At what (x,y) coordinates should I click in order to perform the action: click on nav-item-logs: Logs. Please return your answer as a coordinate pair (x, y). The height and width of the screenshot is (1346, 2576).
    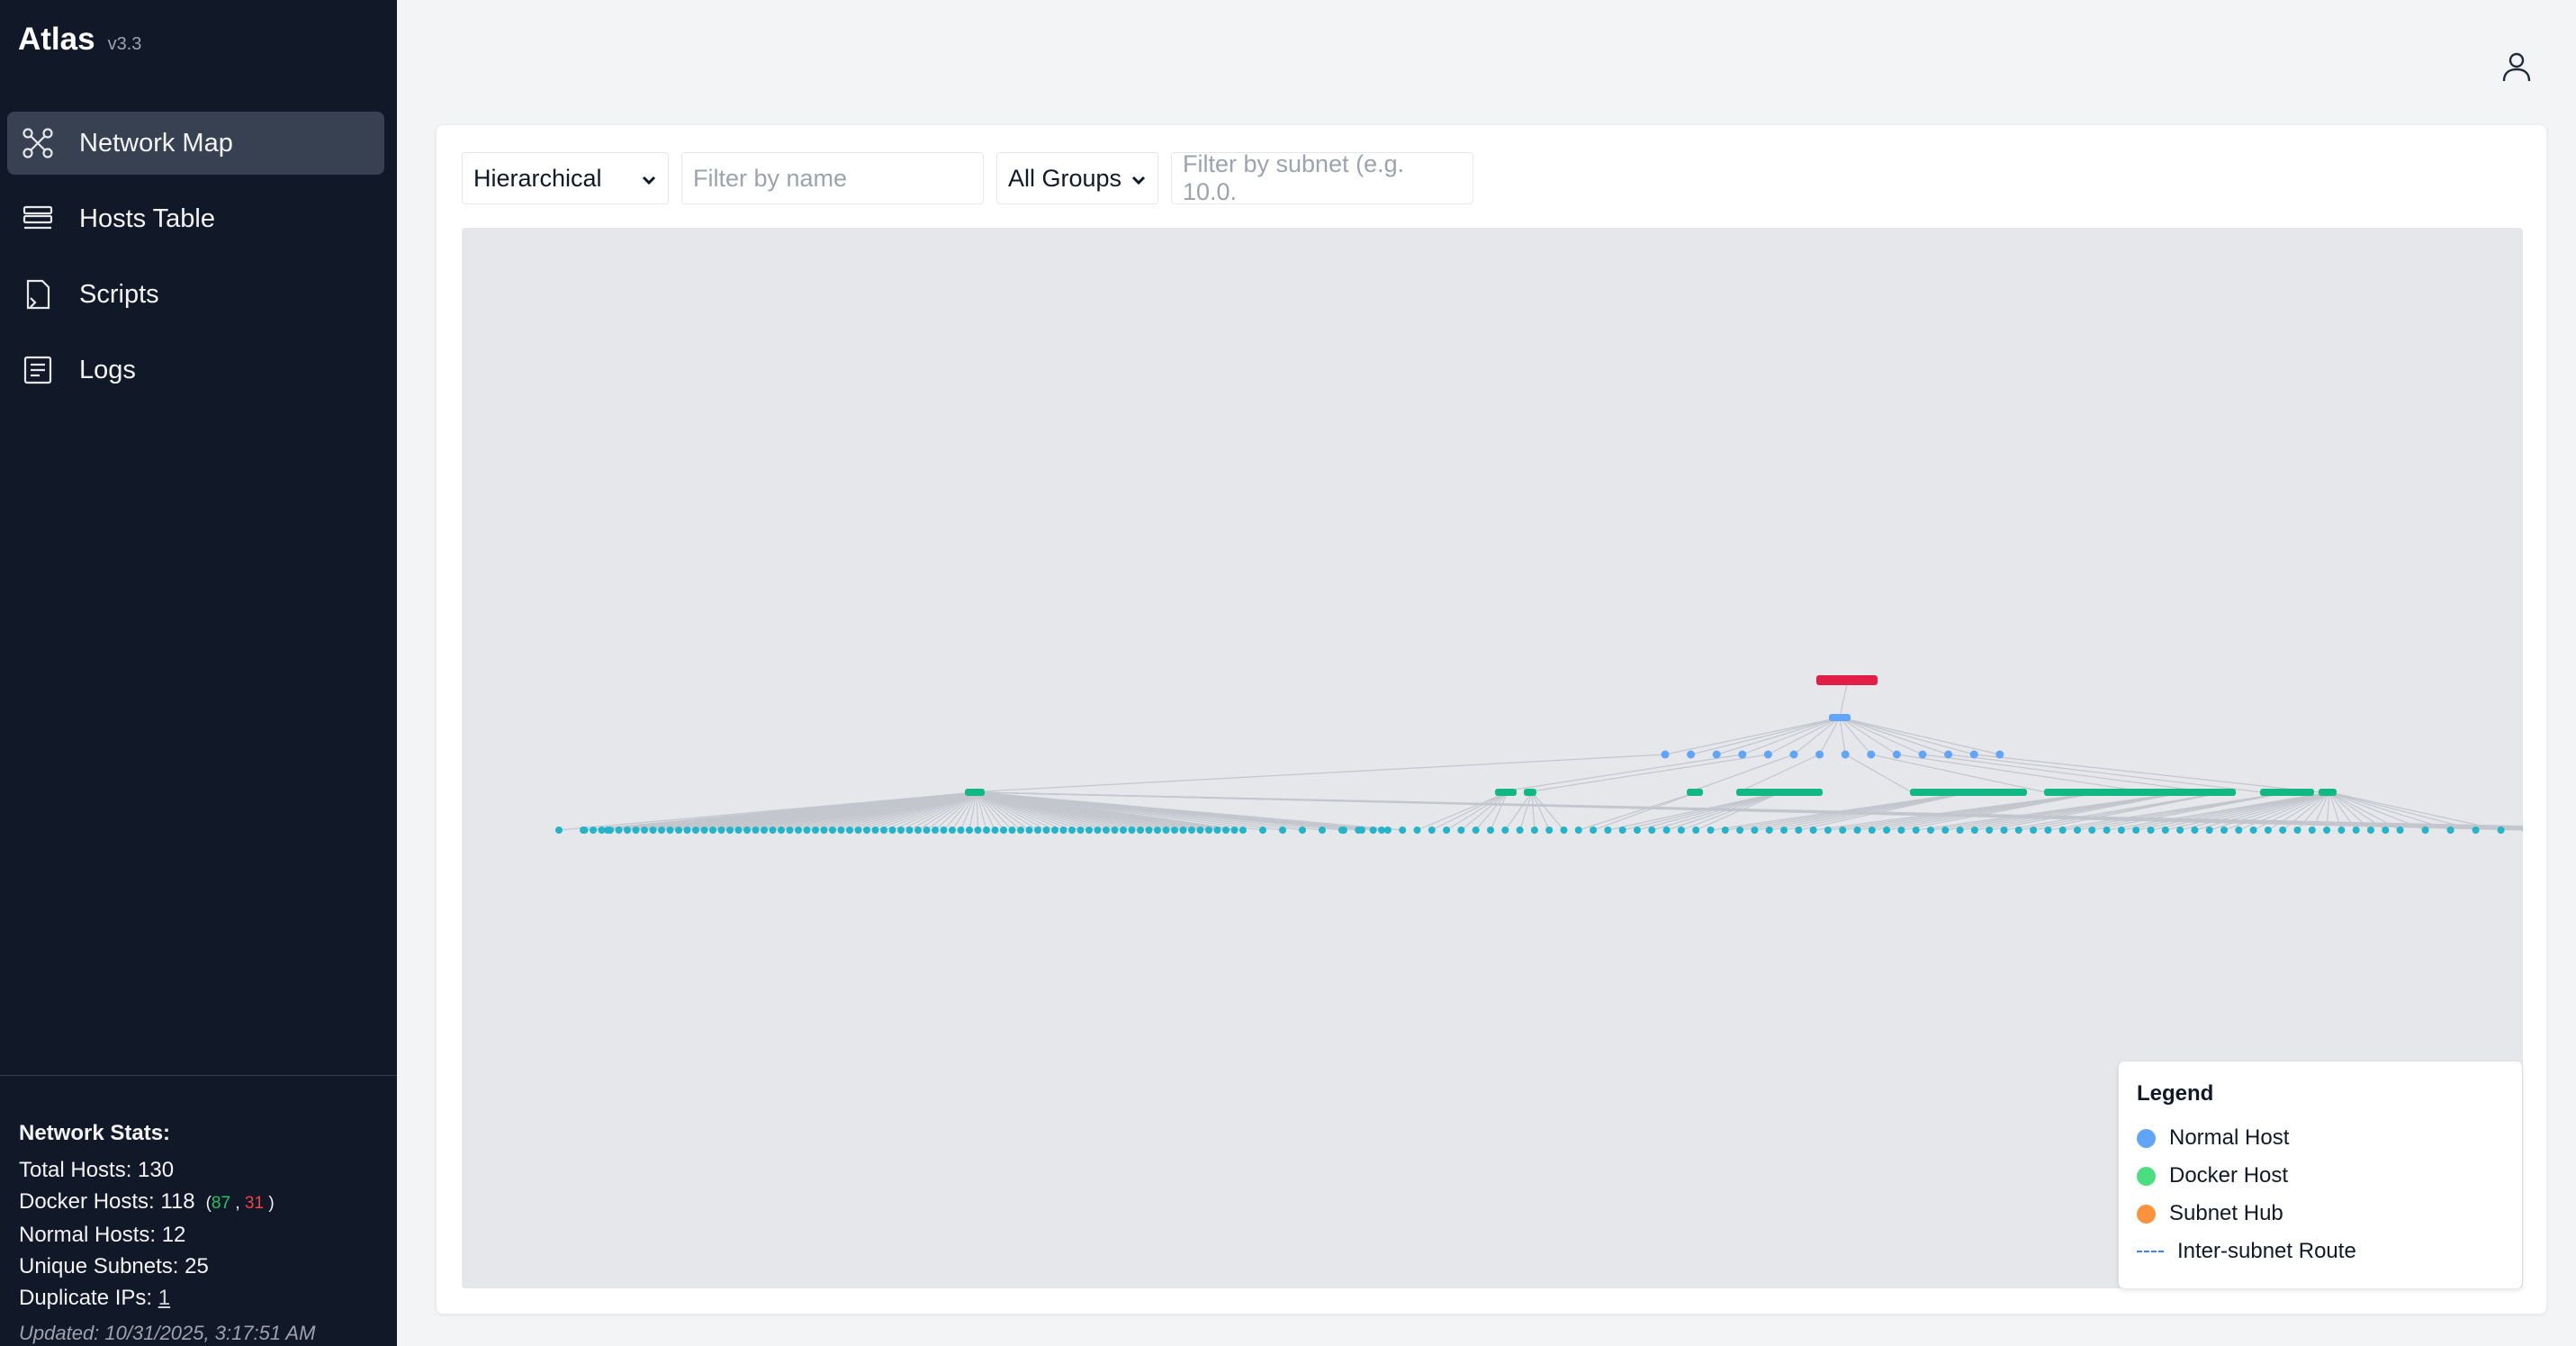
    Looking at the image, I should click on (195, 370).